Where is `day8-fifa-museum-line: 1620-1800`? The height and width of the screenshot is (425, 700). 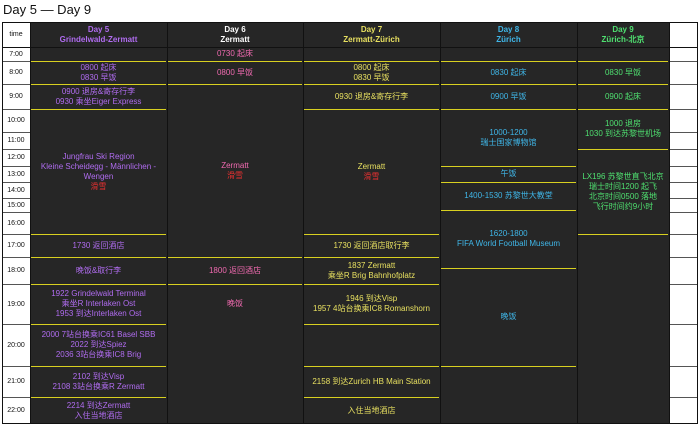 day8-fifa-museum-line: 1620-1800 is located at coordinates (508, 233).